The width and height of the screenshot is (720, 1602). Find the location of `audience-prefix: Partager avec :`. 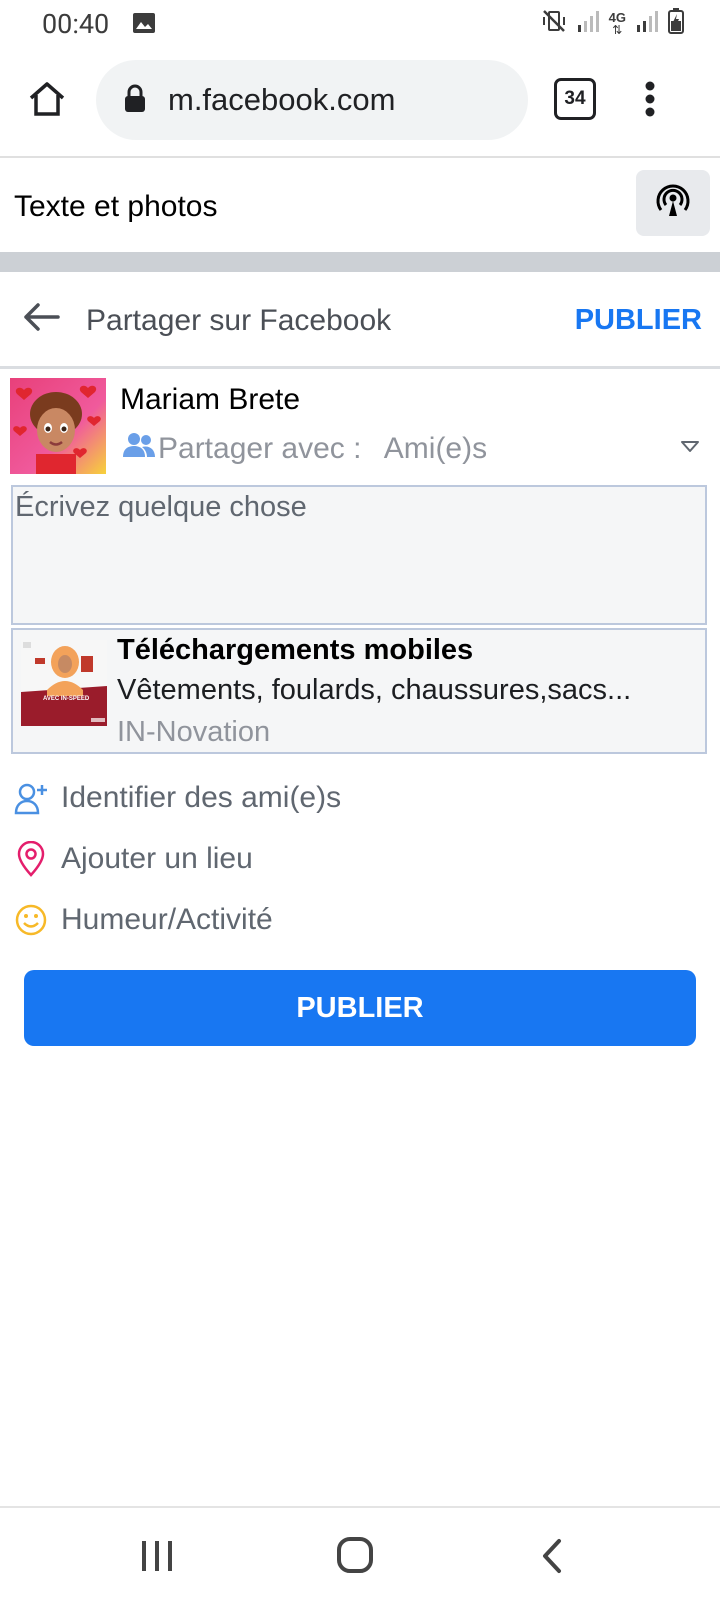

audience-prefix: Partager avec : is located at coordinates (264, 448).